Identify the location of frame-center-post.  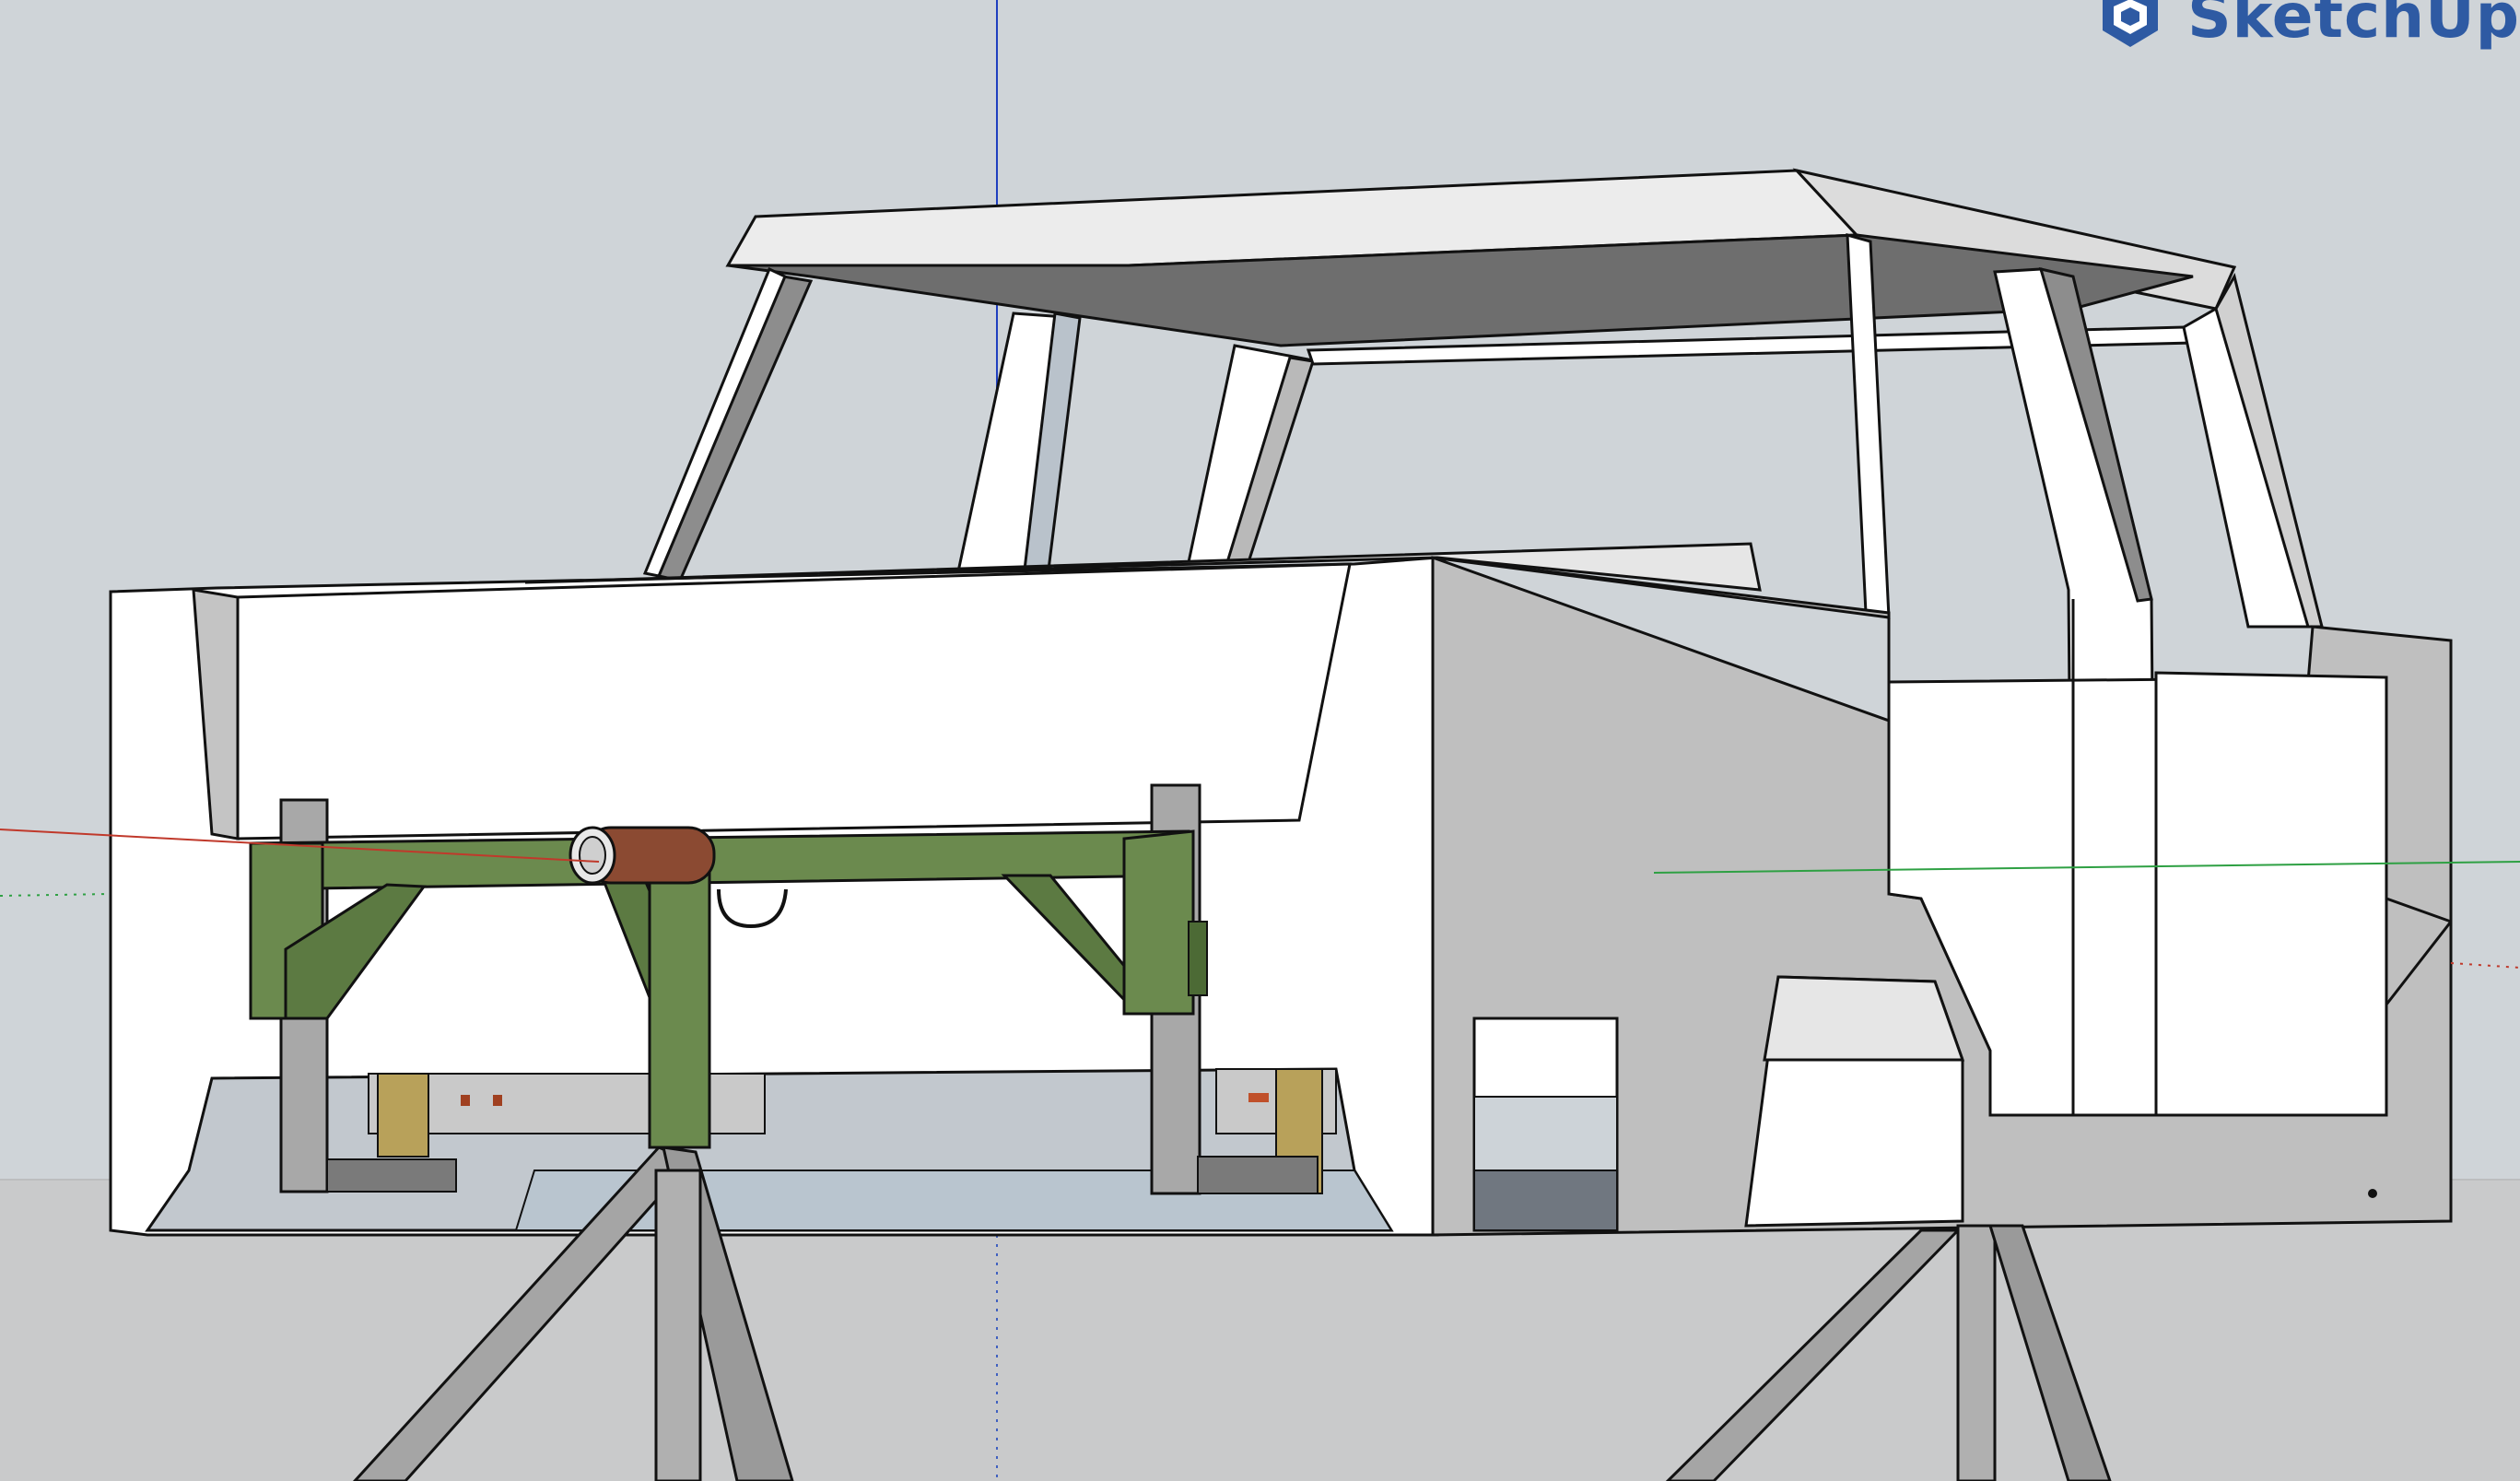
(679, 1009).